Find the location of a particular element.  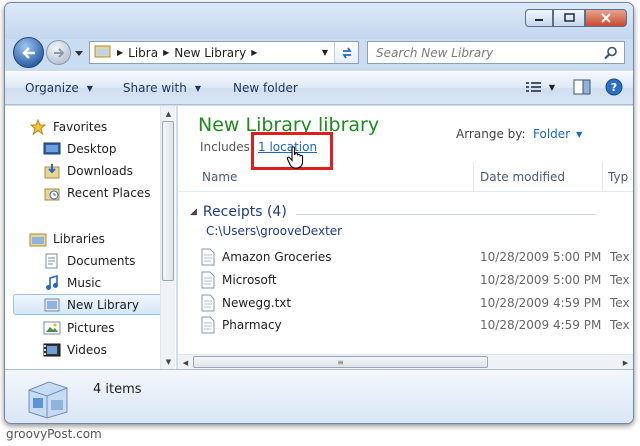

breadcrumb-item-new-library: New Library is located at coordinates (210, 53).